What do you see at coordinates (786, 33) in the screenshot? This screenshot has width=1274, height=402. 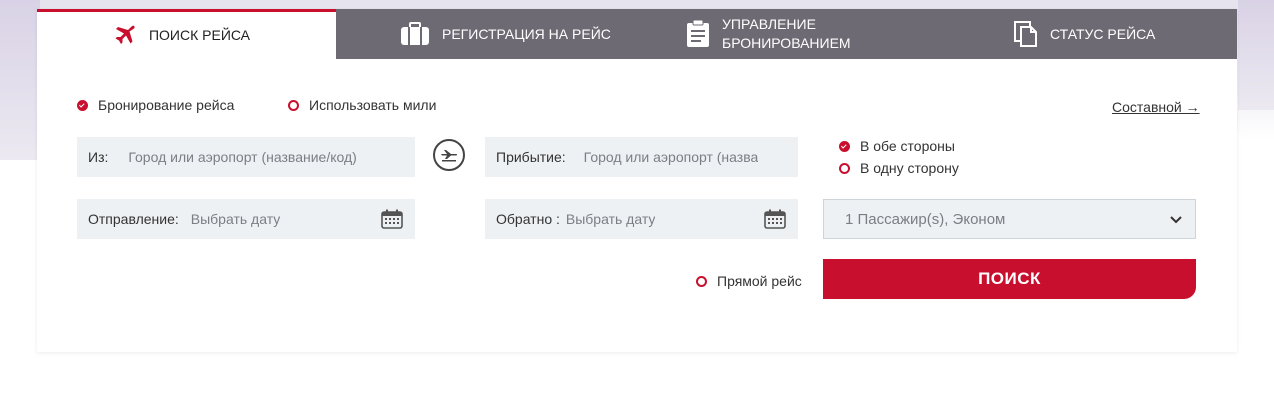 I see `tab-manage-label: УПРАВЛЕНИЕ БРОНИРОВАНИЕМ` at bounding box center [786, 33].